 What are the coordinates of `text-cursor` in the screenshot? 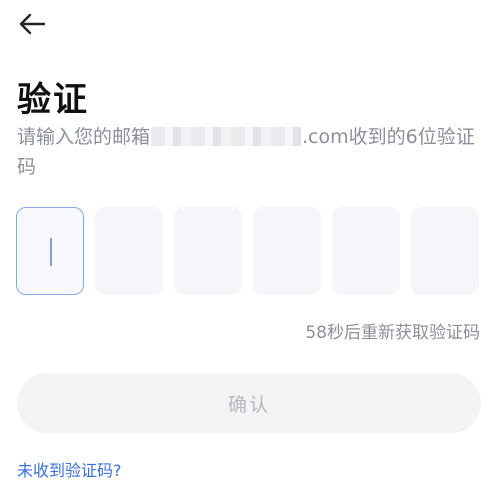 It's located at (51, 252).